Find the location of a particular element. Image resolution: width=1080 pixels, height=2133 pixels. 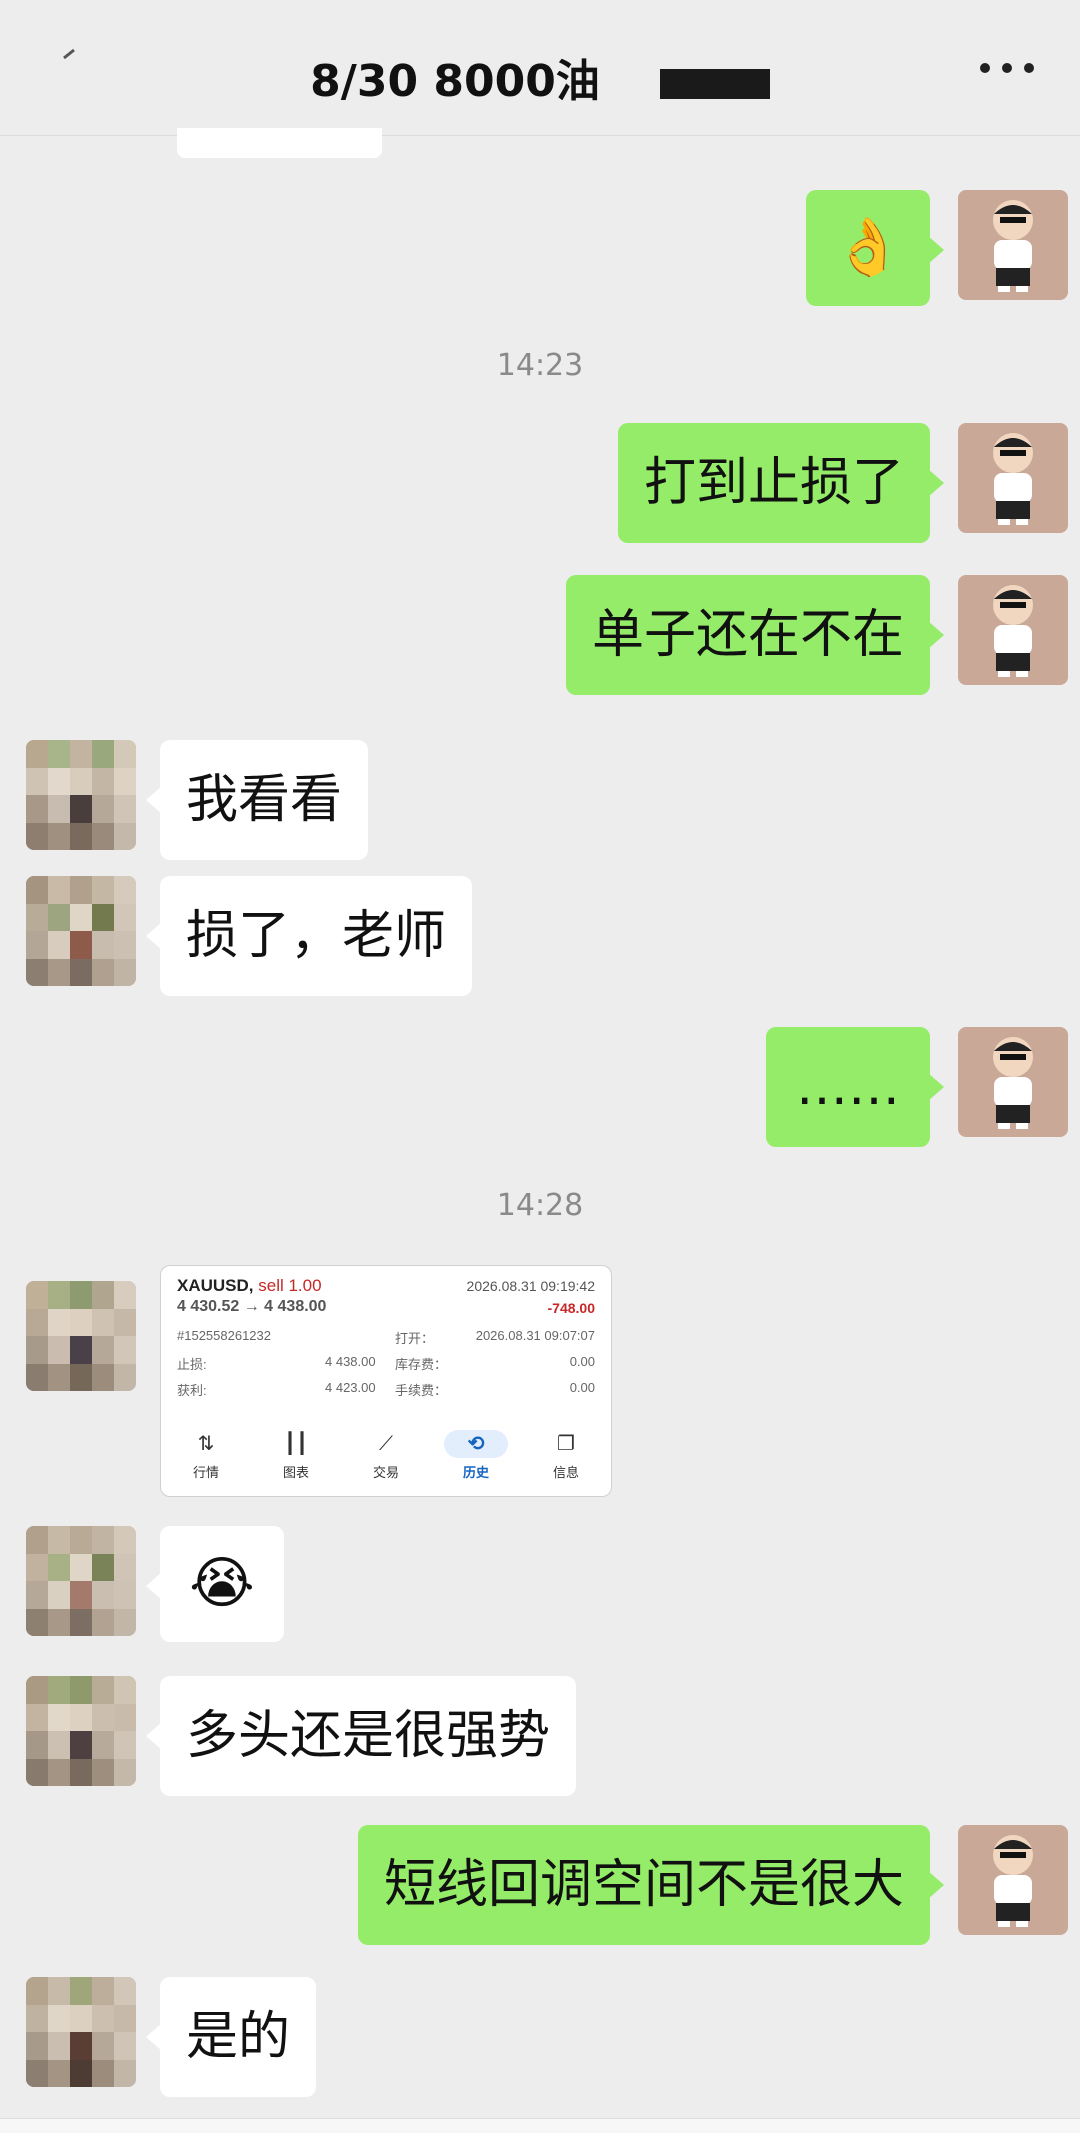

tab-trade: ⟋ 交易 is located at coordinates (386, 1456).